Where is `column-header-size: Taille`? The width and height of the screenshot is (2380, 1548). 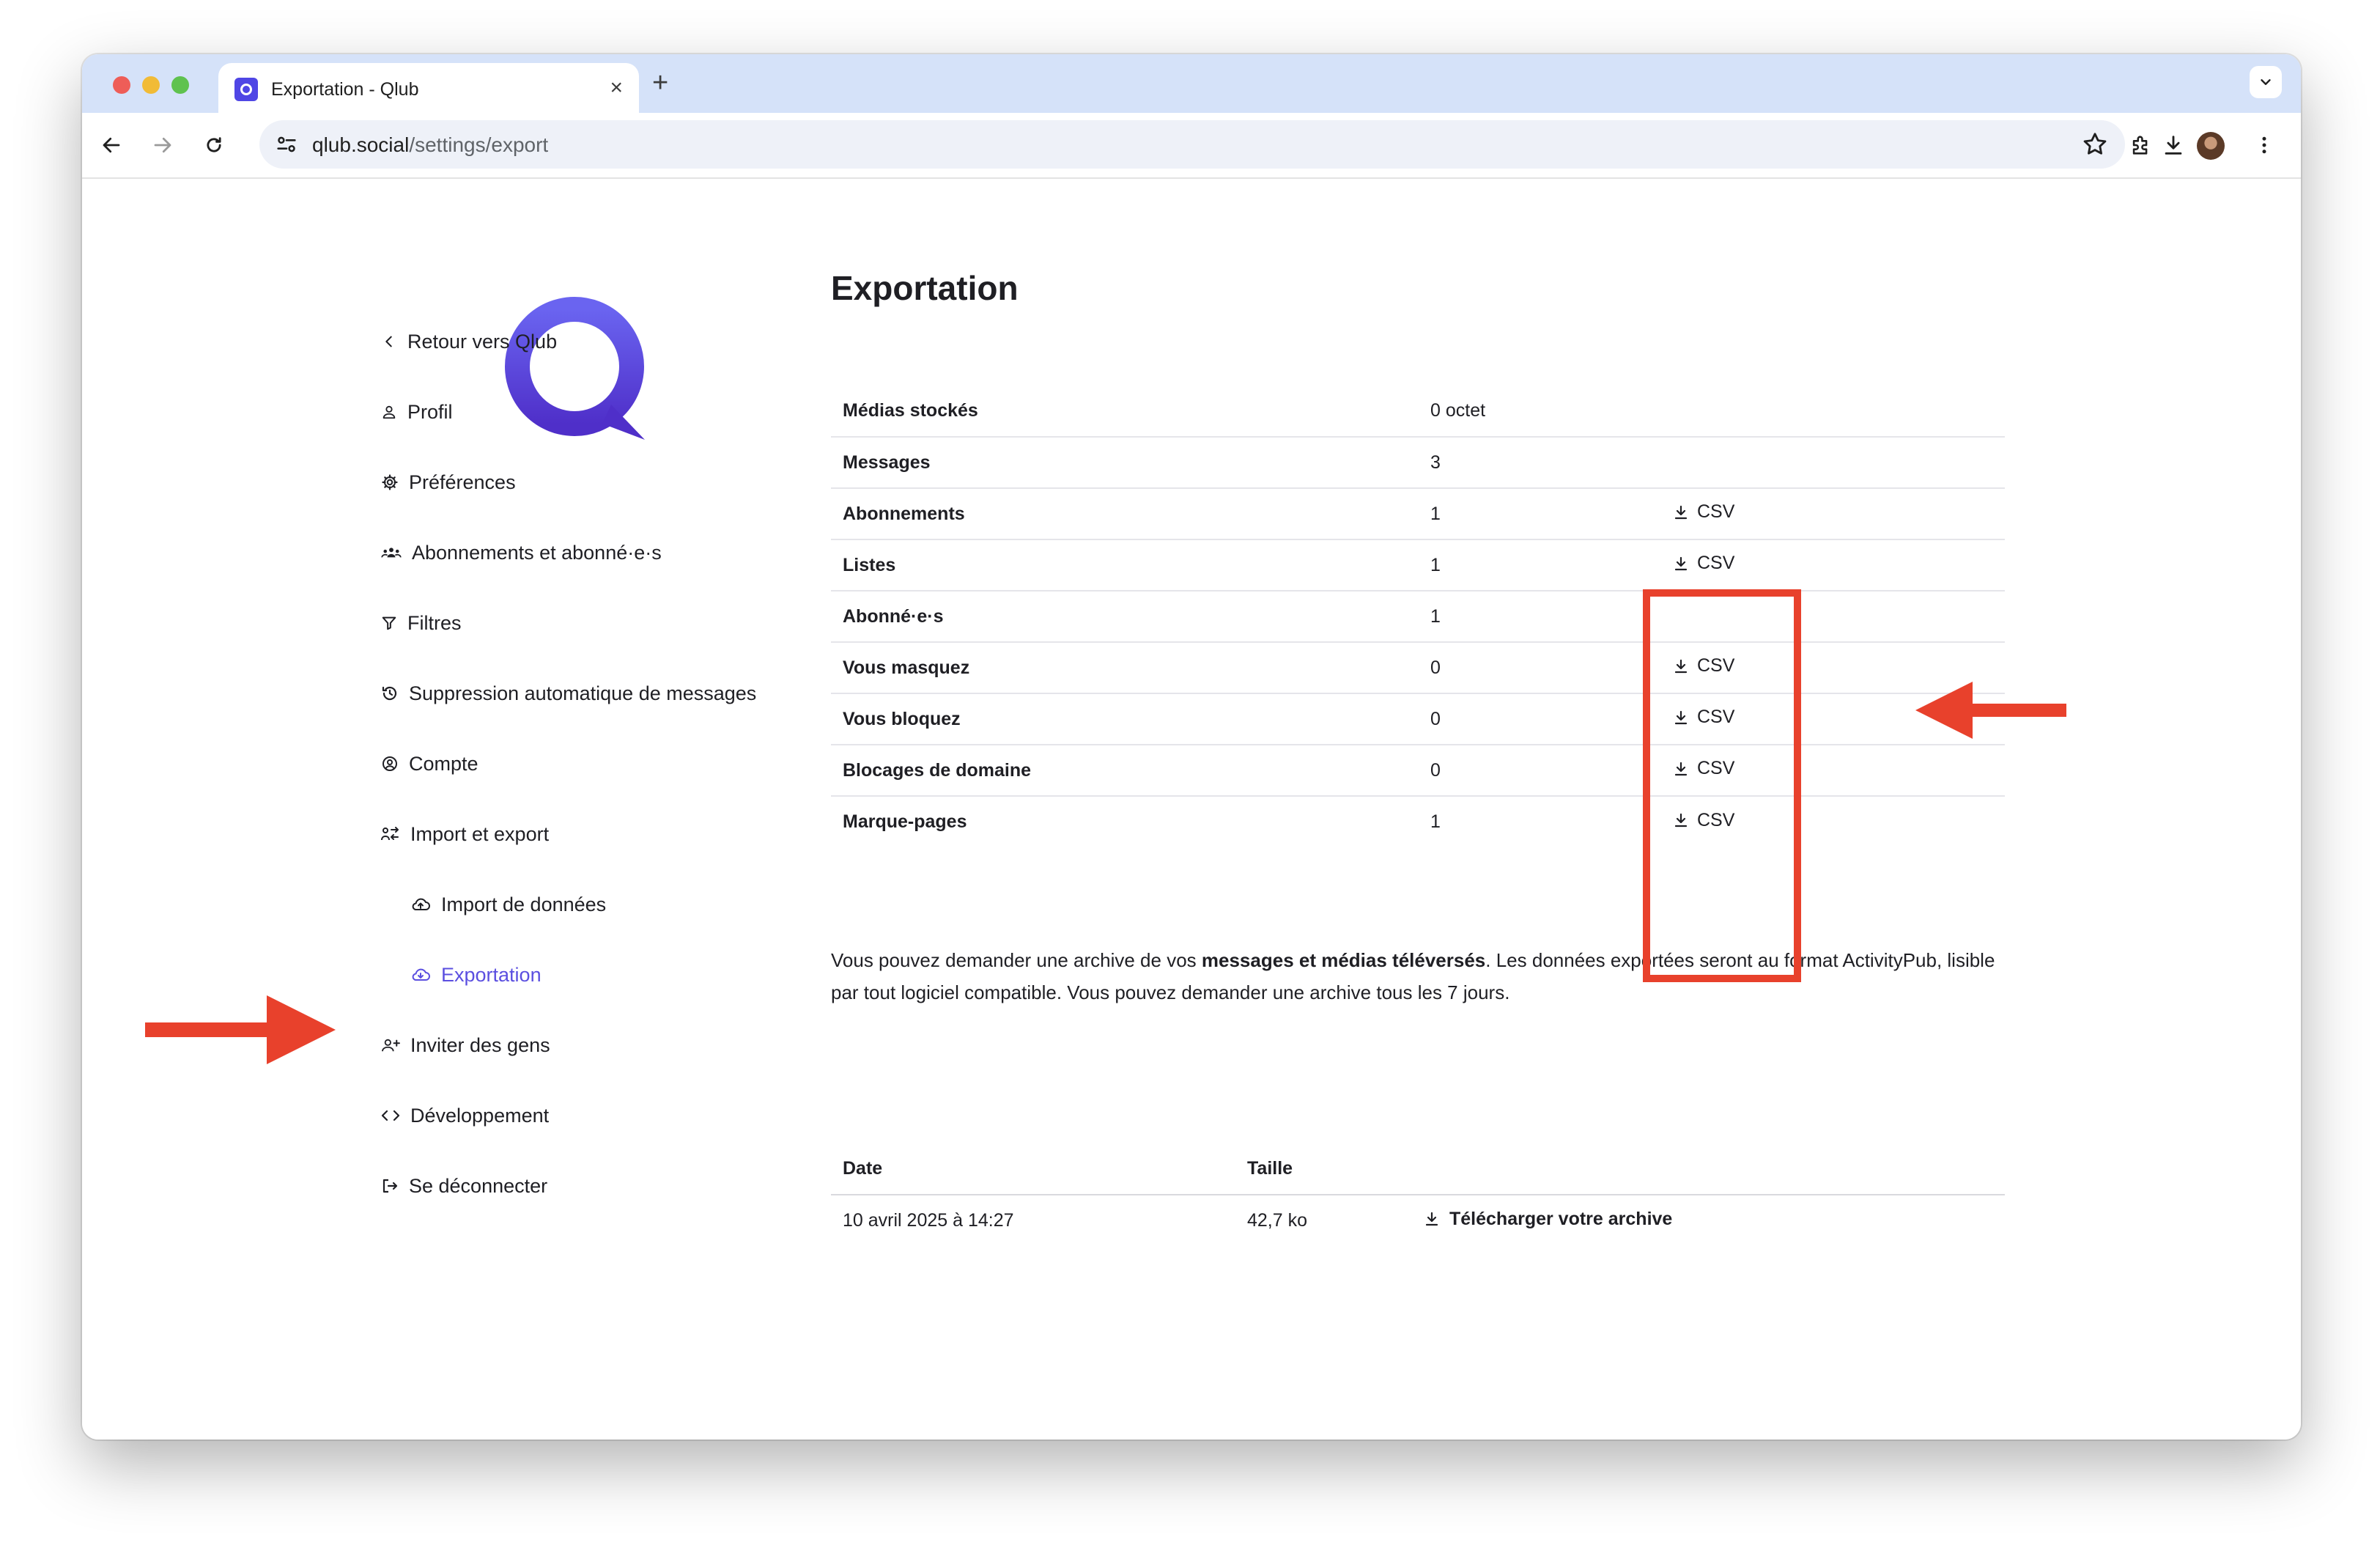 column-header-size: Taille is located at coordinates (1335, 1169).